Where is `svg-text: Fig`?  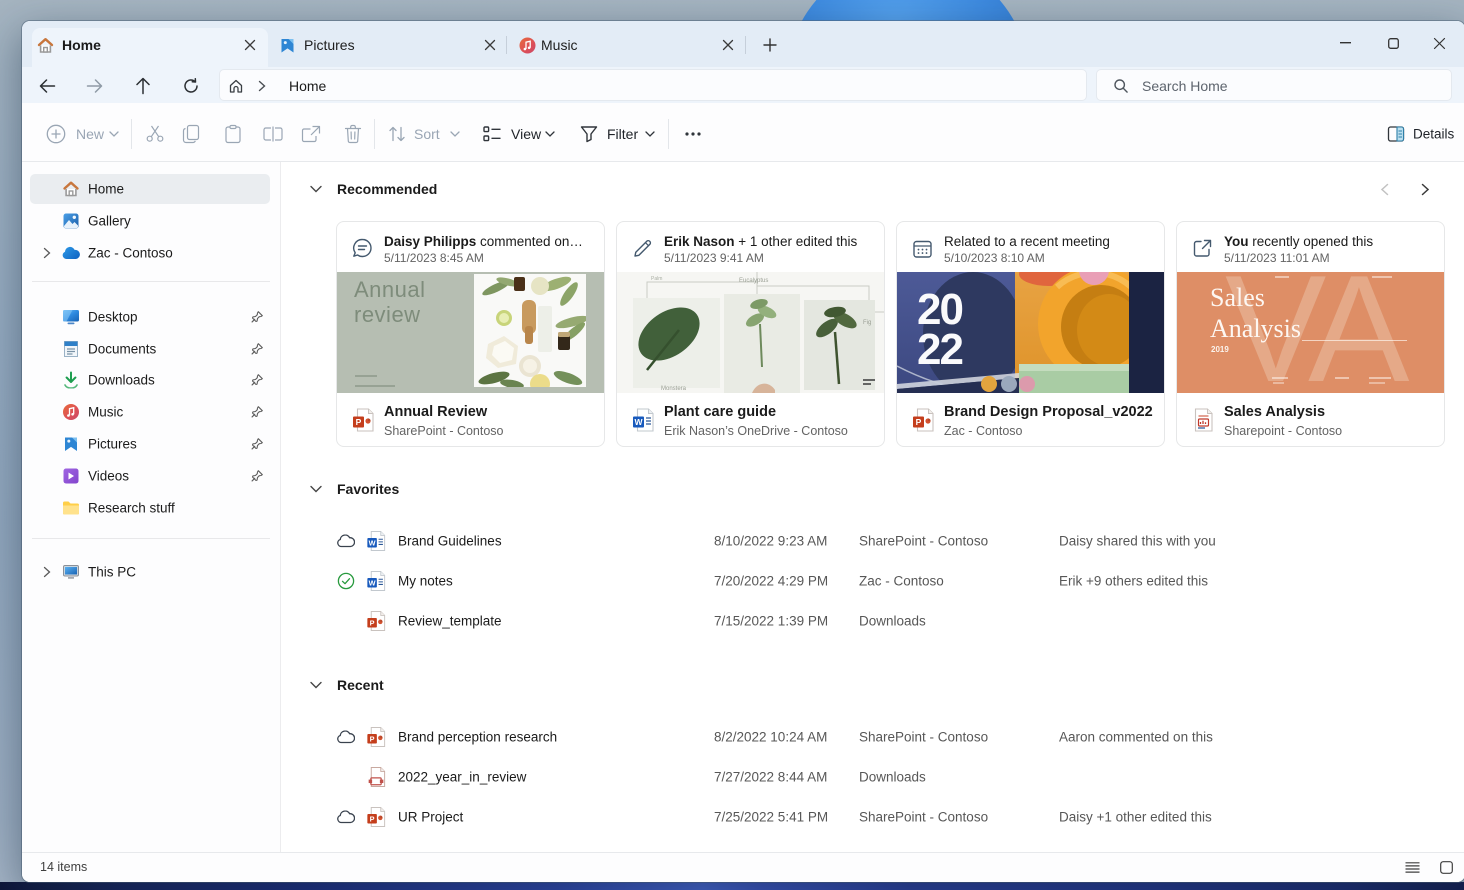
svg-text: Fig is located at coordinates (867, 323).